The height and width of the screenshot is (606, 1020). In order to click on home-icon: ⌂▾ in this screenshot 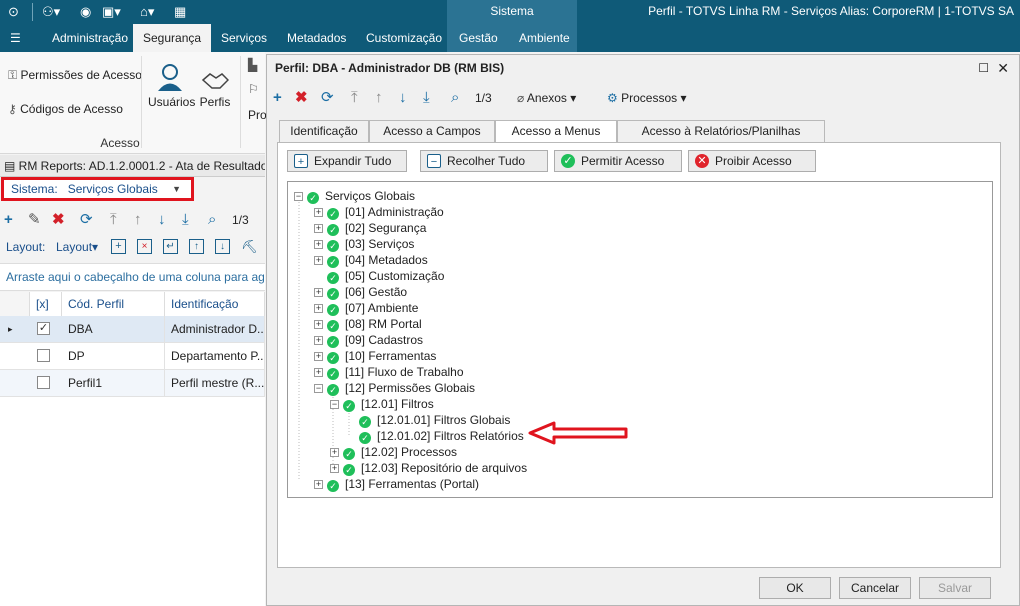, I will do `click(147, 12)`.